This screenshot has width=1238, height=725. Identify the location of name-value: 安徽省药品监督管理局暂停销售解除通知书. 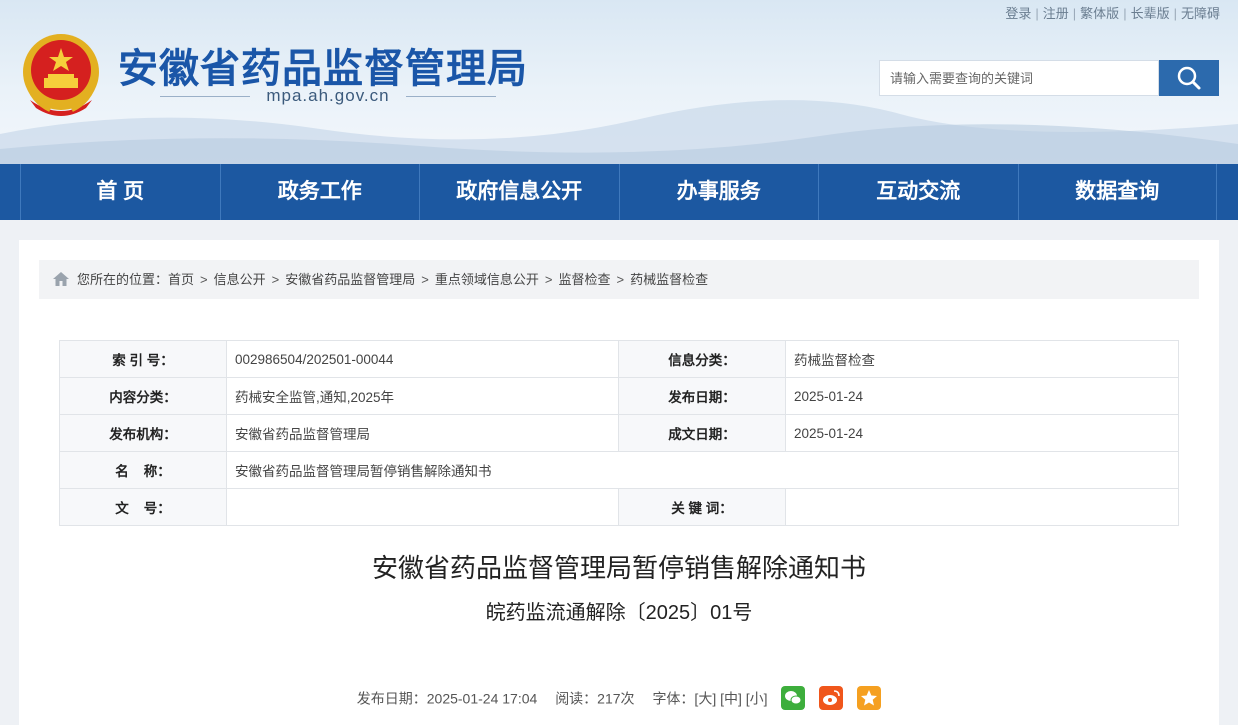
(702, 470).